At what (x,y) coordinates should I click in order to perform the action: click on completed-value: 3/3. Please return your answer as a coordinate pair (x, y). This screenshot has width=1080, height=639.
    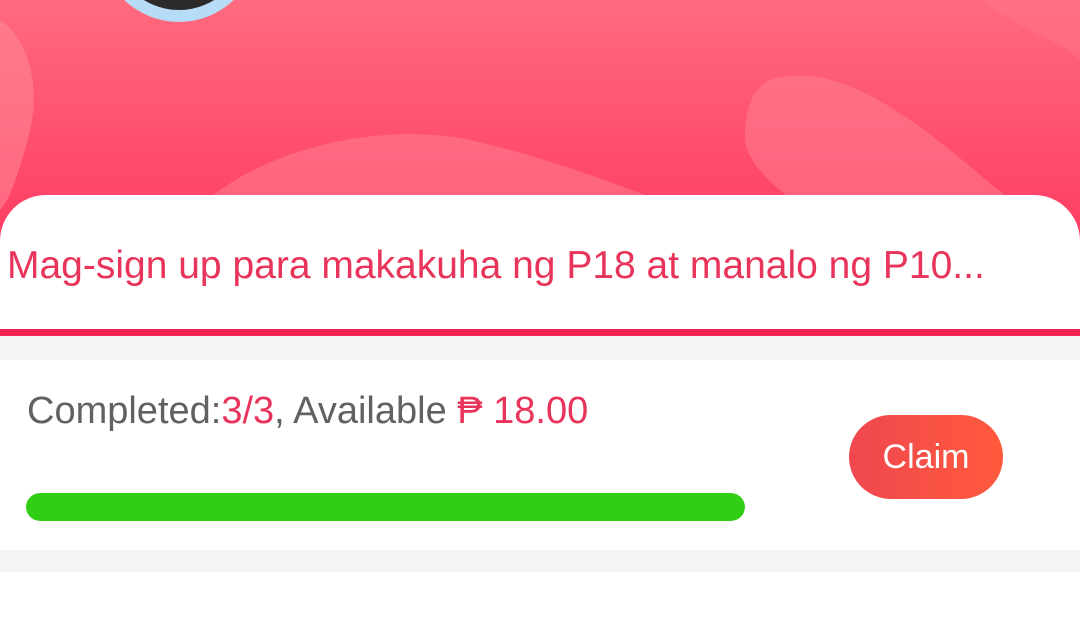
    Looking at the image, I should click on (248, 411).